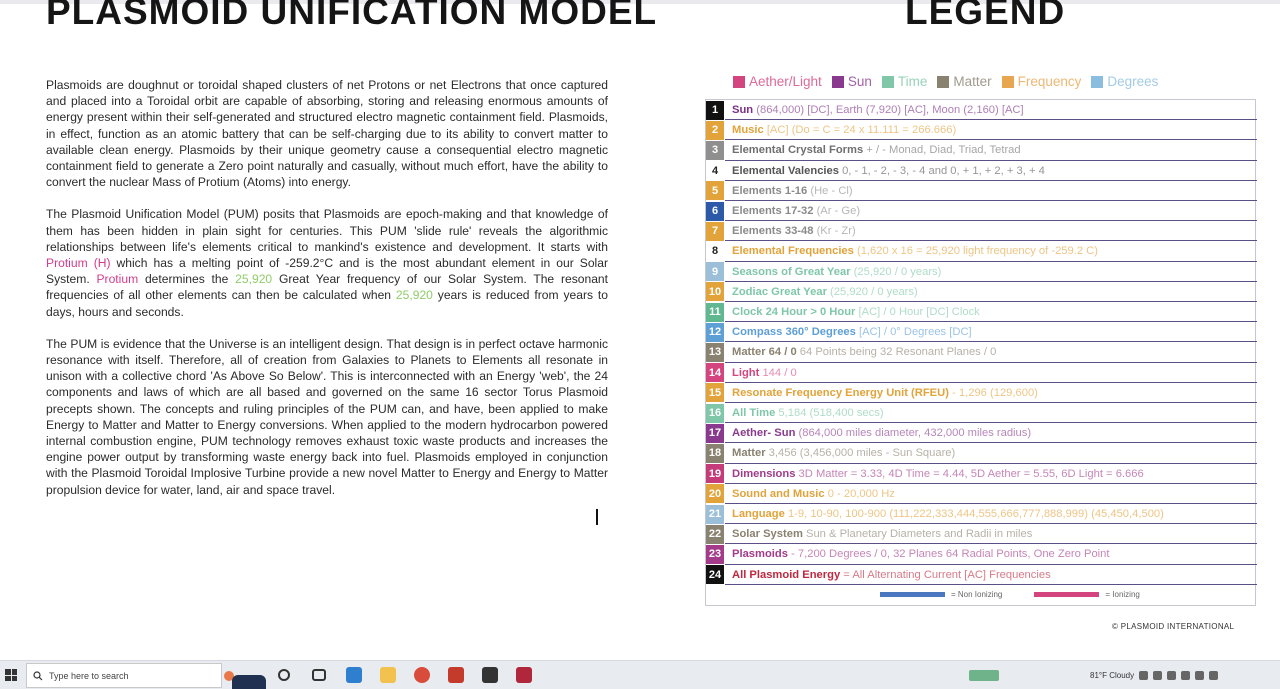 This screenshot has height=689, width=1280. I want to click on chevron-up-icon, so click(1144, 675).